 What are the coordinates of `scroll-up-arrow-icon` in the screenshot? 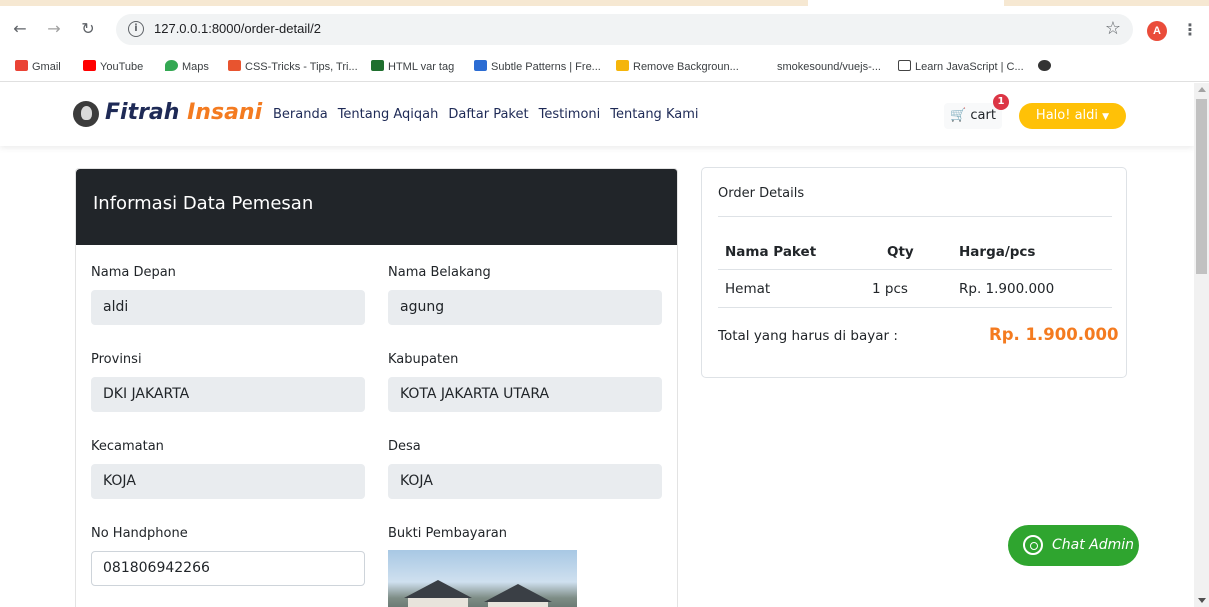 It's located at (1202, 89).